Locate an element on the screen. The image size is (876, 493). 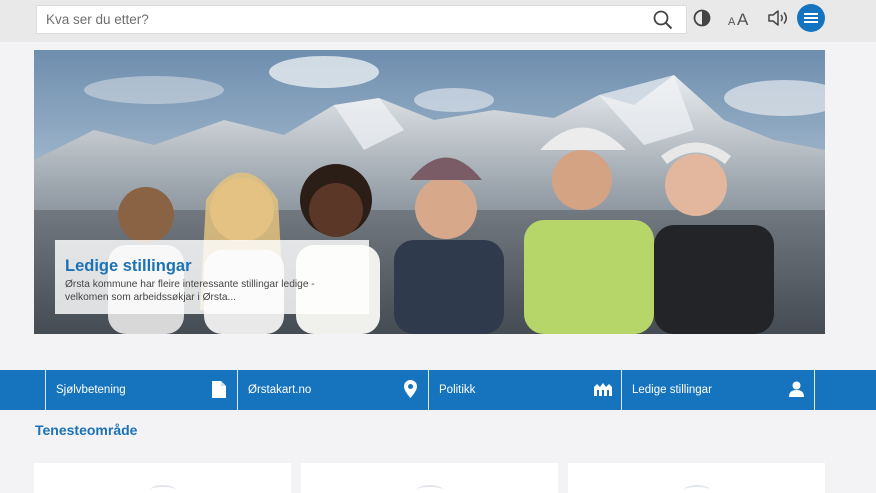
search-input is located at coordinates (342, 19).